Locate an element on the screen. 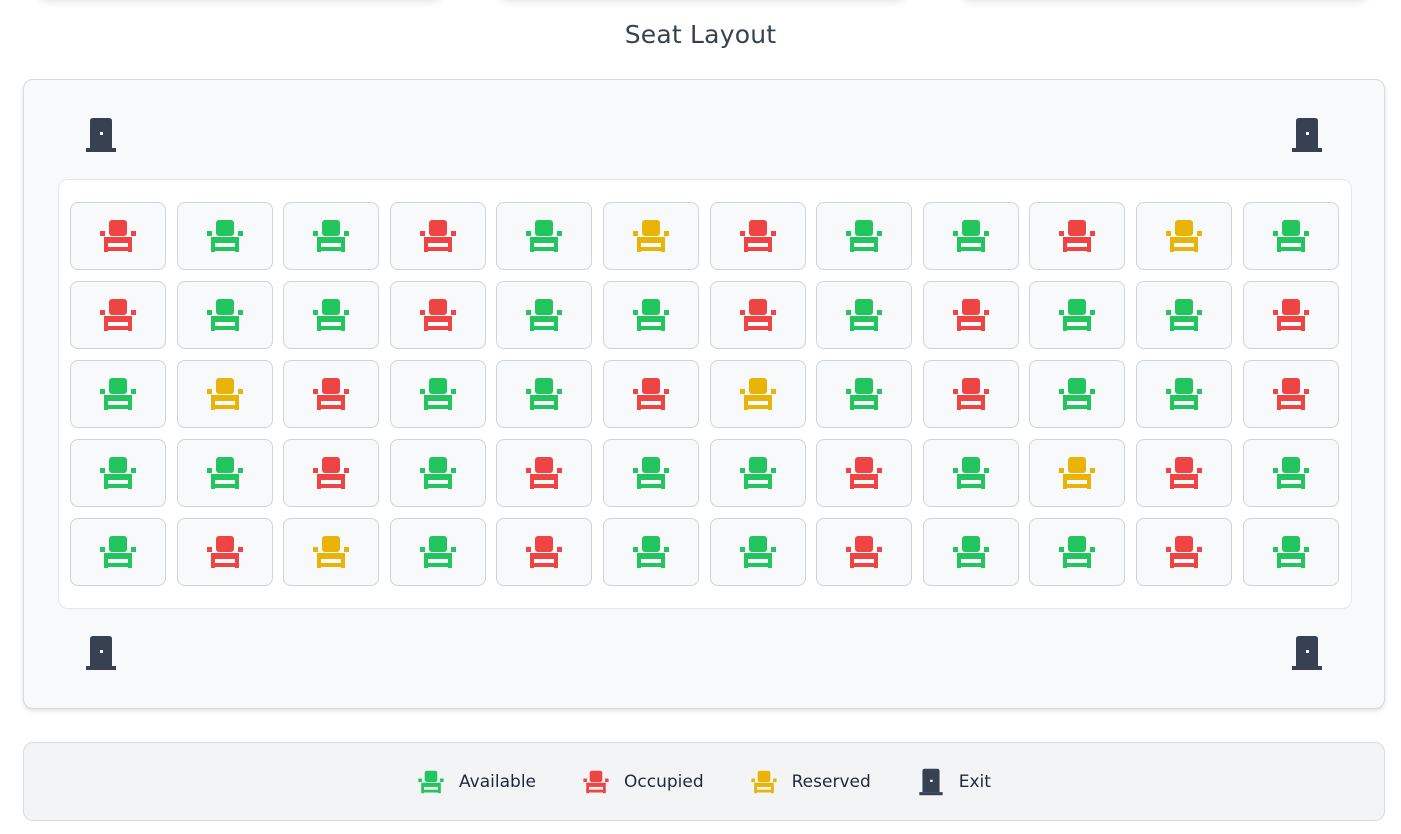 This screenshot has width=1401, height=834. legend-label-occupied: Occupied is located at coordinates (664, 781).